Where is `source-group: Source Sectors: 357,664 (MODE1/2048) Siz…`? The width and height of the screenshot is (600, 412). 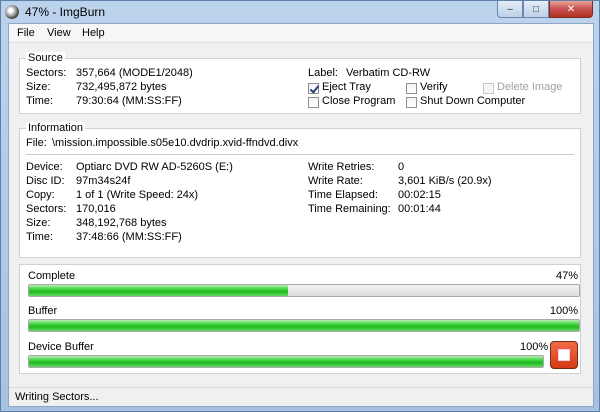 source-group: Source Sectors: 357,664 (MODE1/2048) Siz… is located at coordinates (300, 83).